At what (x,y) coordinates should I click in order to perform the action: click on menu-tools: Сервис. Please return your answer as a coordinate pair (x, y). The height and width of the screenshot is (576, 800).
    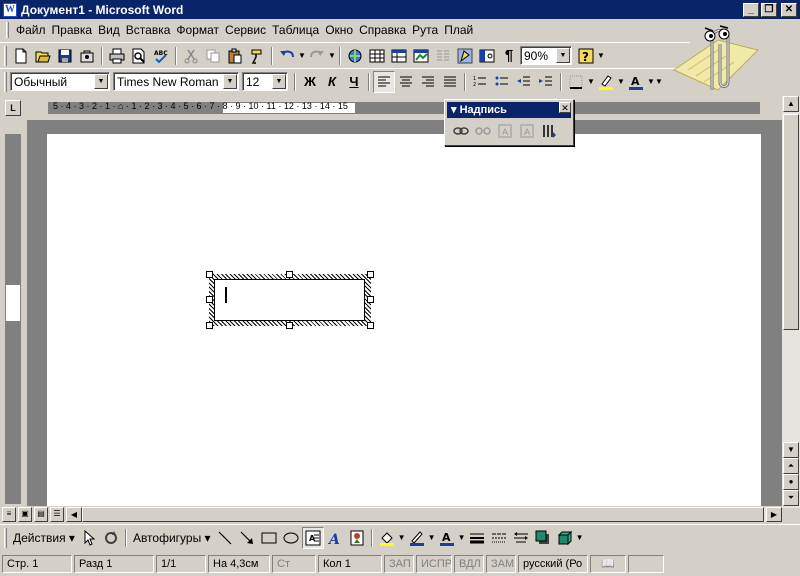
    Looking at the image, I should click on (245, 30).